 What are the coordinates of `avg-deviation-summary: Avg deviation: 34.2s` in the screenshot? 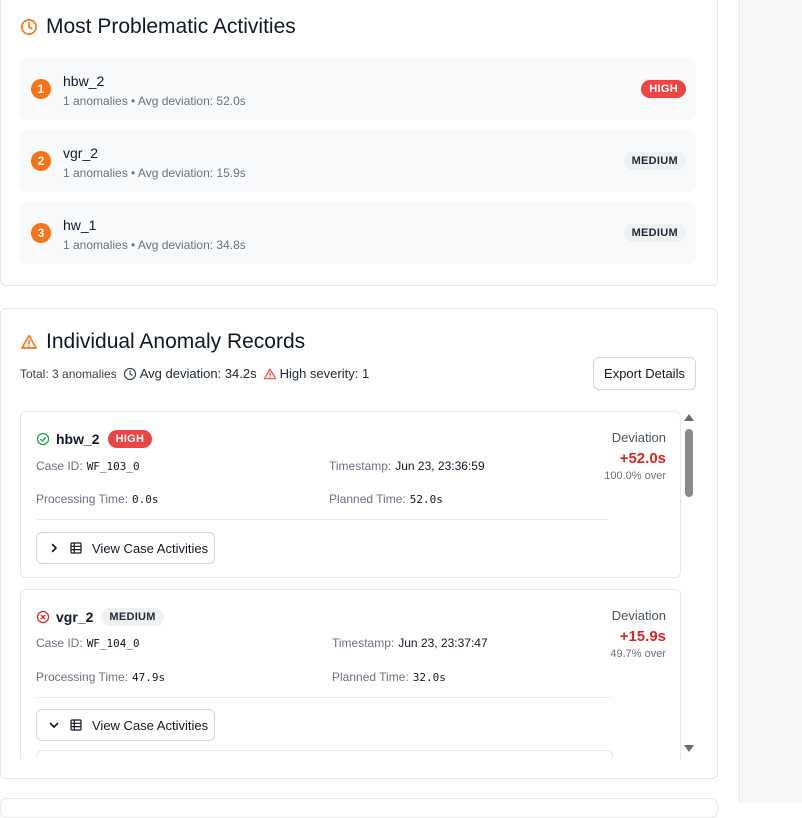 It's located at (198, 373).